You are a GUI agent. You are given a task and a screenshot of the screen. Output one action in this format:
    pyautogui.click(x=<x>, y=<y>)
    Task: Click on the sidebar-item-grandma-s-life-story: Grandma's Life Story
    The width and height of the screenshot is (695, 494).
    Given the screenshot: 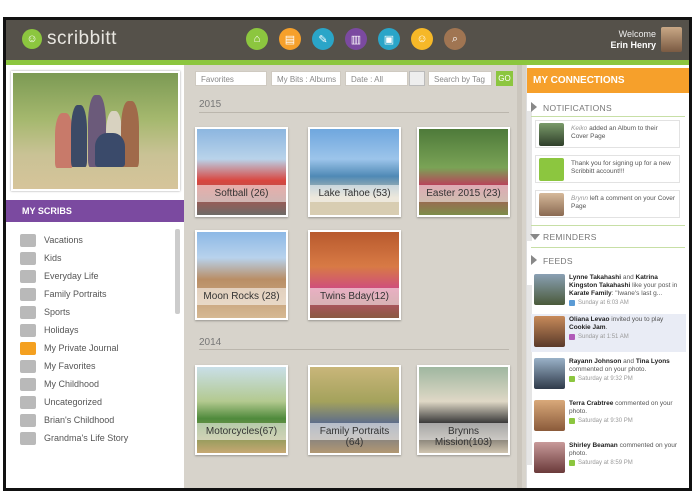 What is the action you would take?
    pyautogui.click(x=74, y=438)
    